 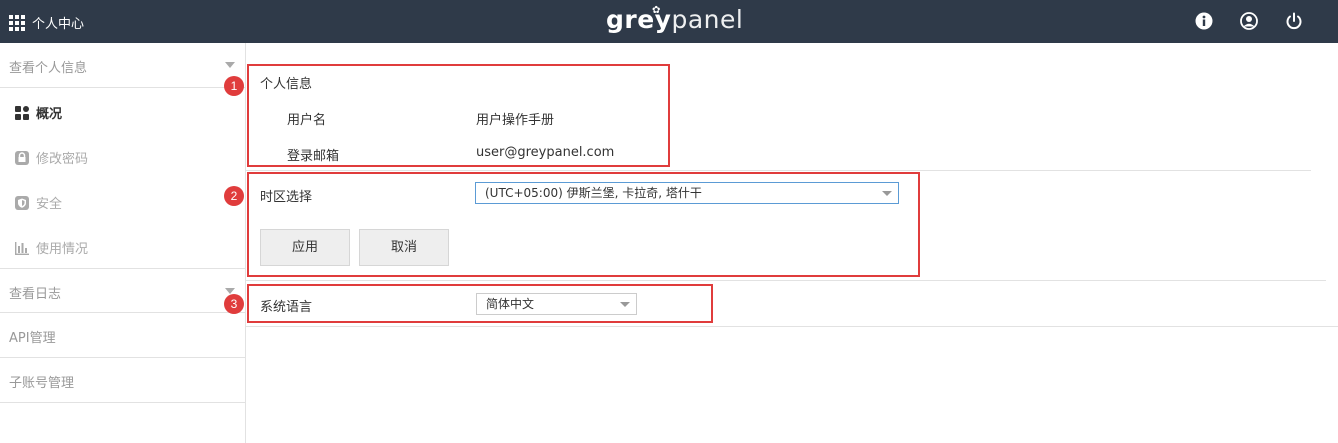 I want to click on annotation-badge-3: 3, so click(x=234, y=304).